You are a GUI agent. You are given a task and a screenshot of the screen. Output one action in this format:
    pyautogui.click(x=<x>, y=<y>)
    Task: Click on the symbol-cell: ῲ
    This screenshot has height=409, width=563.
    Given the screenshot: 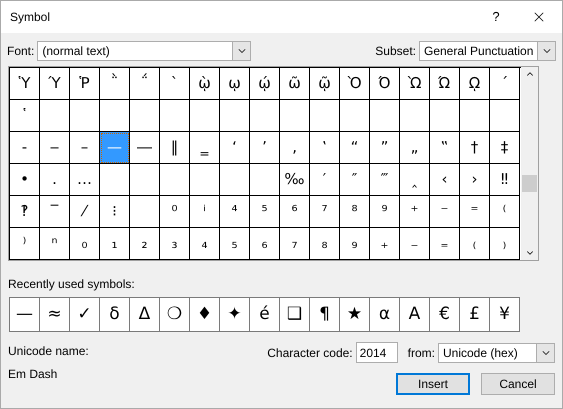 What is the action you would take?
    pyautogui.click(x=205, y=84)
    